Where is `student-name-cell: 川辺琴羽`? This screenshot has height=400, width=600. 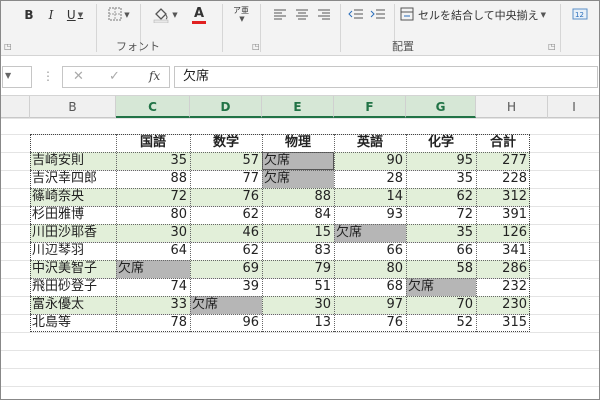 student-name-cell: 川辺琴羽 is located at coordinates (73, 251).